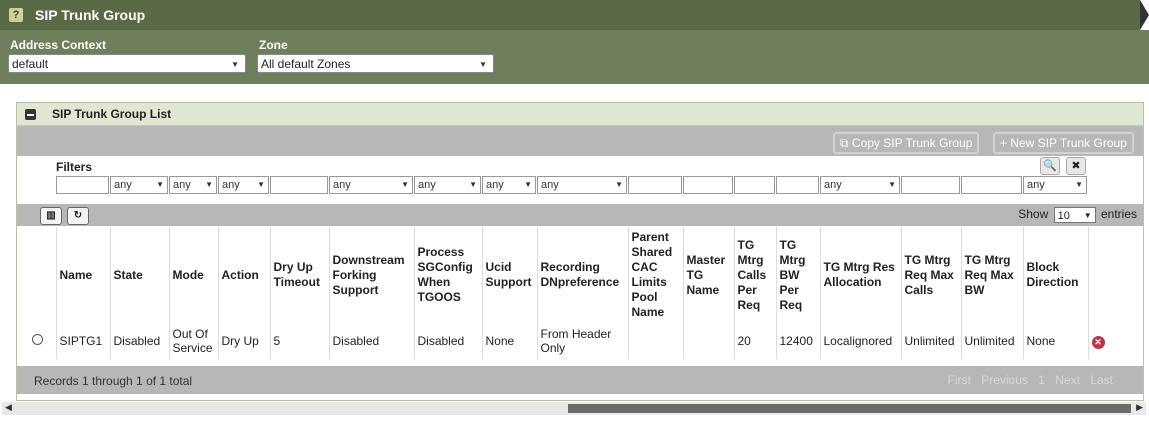  I want to click on filter-parent-shared-cac-input, so click(655, 185).